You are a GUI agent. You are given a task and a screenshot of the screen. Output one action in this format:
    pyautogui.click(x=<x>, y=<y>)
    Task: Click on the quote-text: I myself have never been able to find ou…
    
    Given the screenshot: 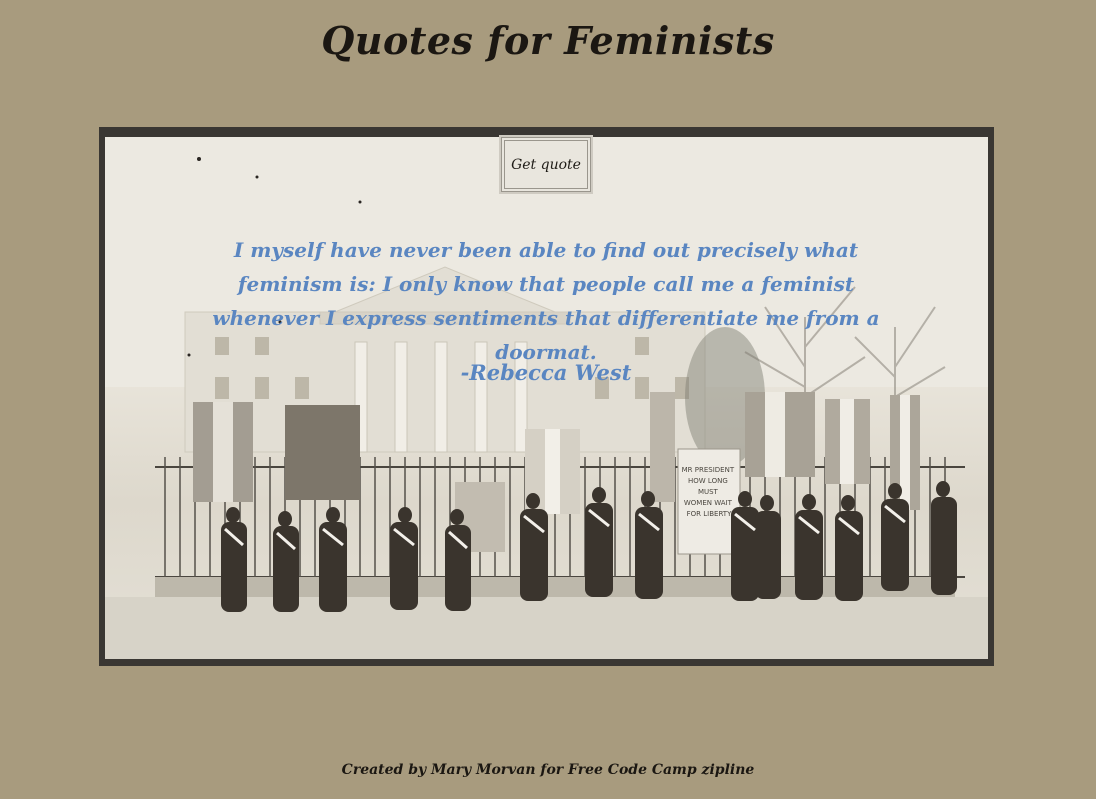 What is the action you would take?
    pyautogui.click(x=546, y=301)
    